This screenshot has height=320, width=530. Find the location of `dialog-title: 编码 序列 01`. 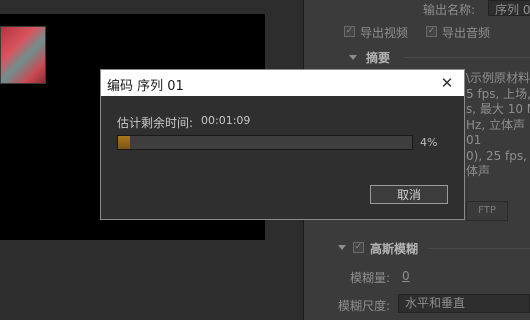

dialog-title: 编码 序列 01 is located at coordinates (145, 86).